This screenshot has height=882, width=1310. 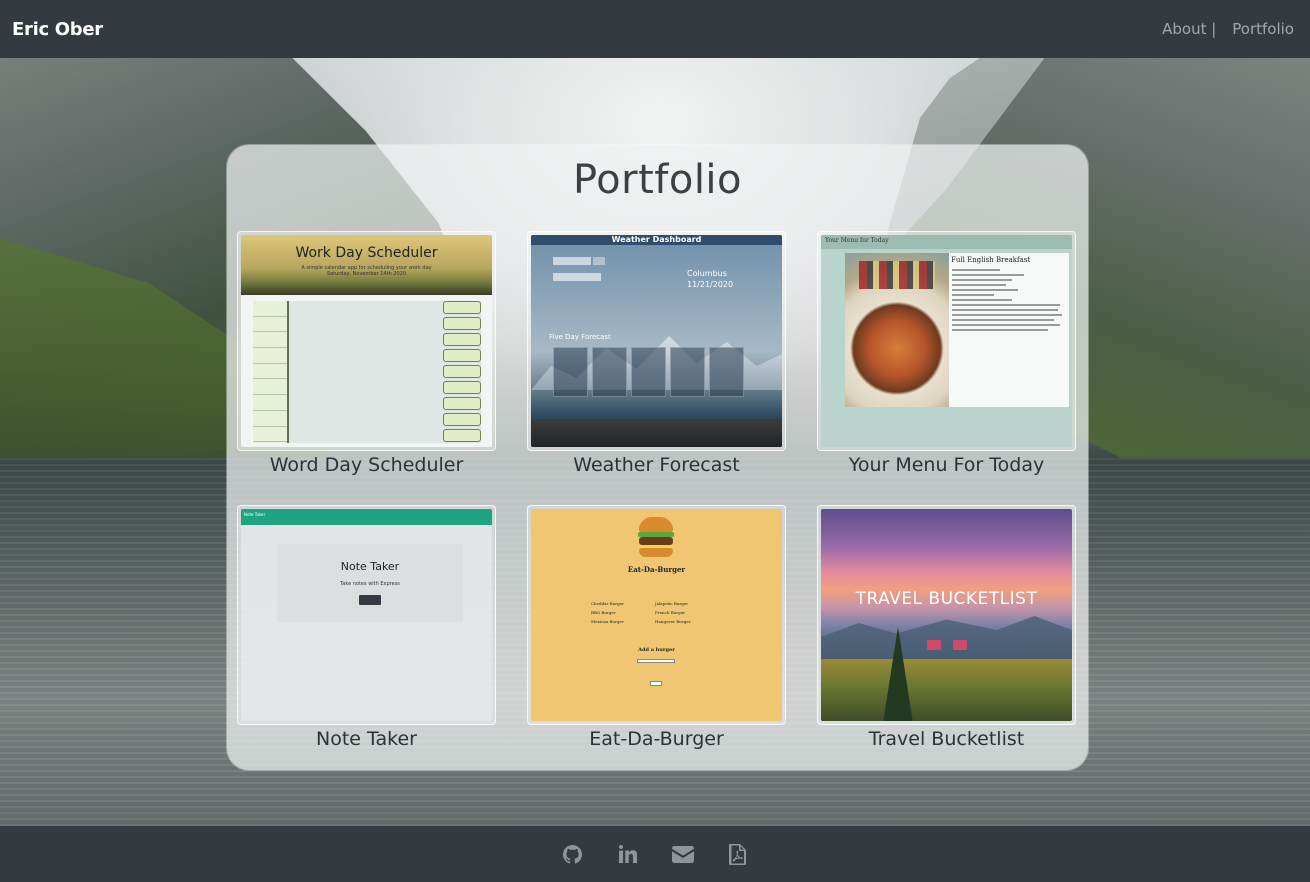 I want to click on footer, so click(x=655, y=854).